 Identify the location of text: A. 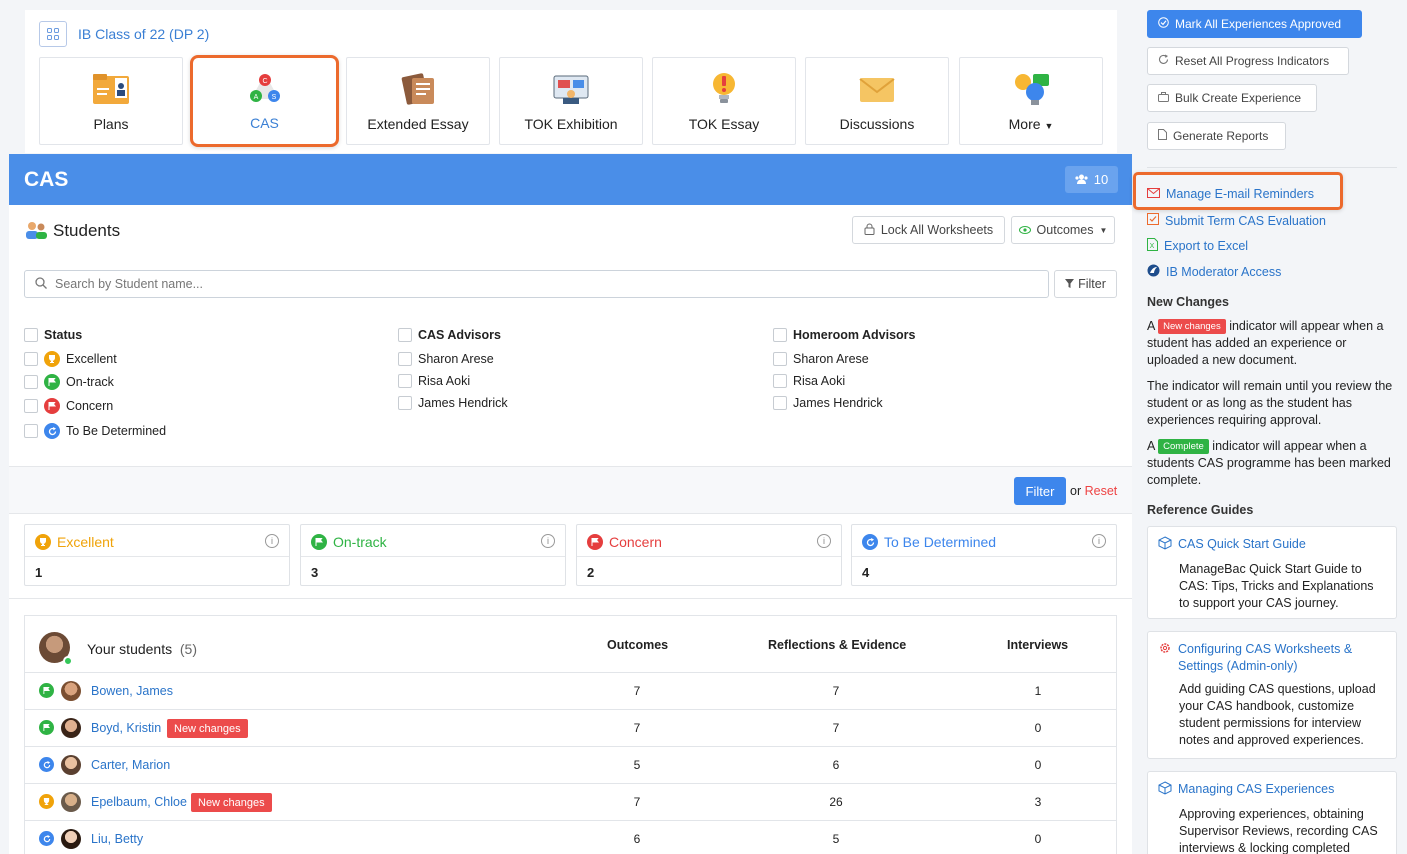
(1151, 326).